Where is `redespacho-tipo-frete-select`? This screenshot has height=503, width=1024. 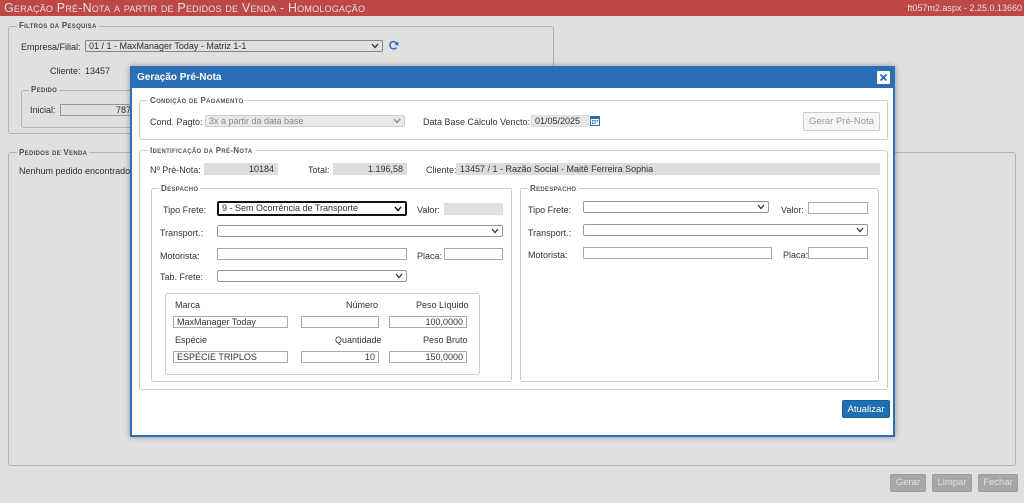
redespacho-tipo-frete-select is located at coordinates (676, 207).